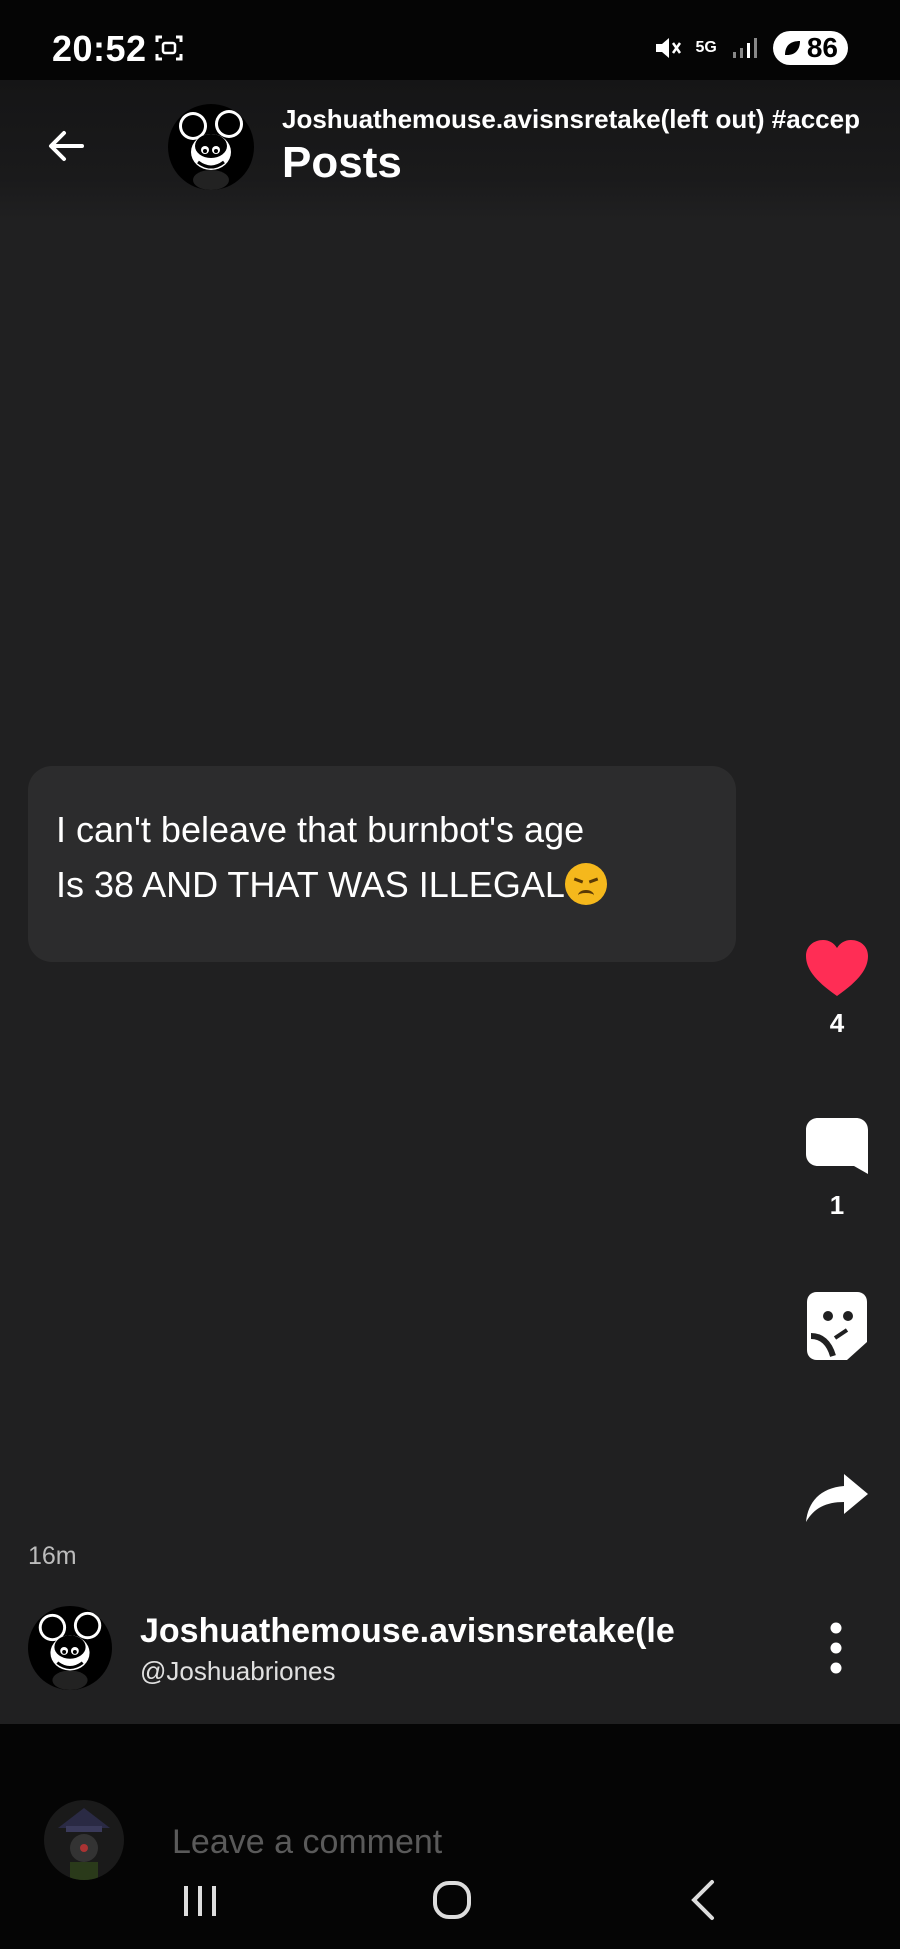  I want to click on post-text-line-2-wrap: Is 38 AND THAT WAS ILLEGAL, so click(382, 884).